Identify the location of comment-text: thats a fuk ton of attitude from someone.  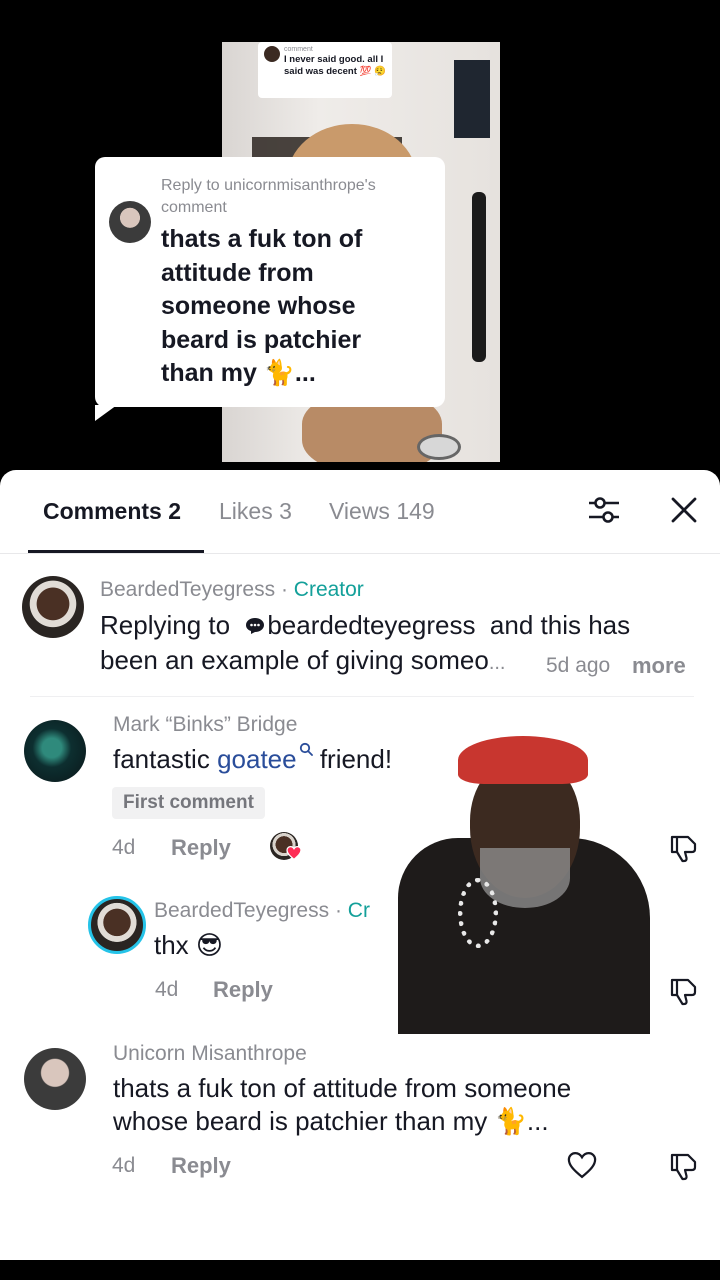
(342, 1088).